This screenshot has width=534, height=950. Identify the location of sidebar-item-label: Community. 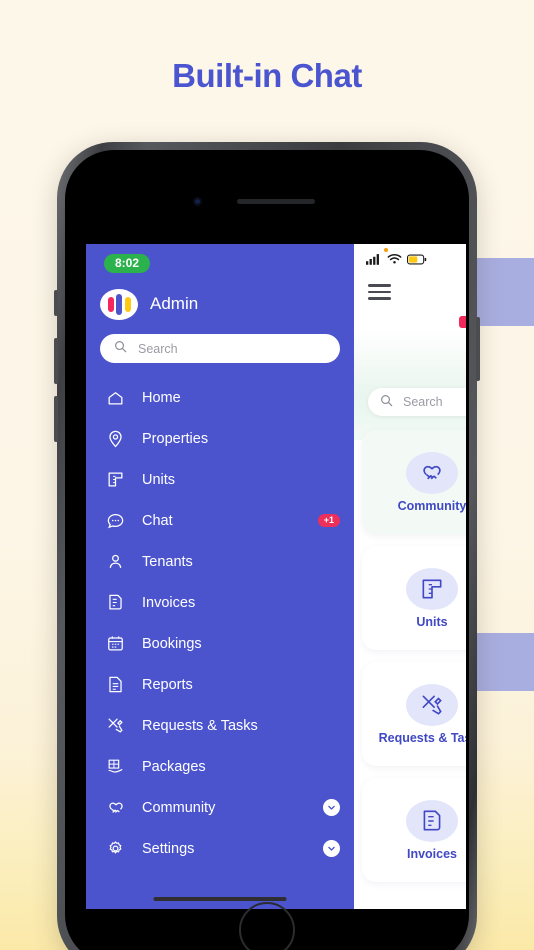
(179, 807).